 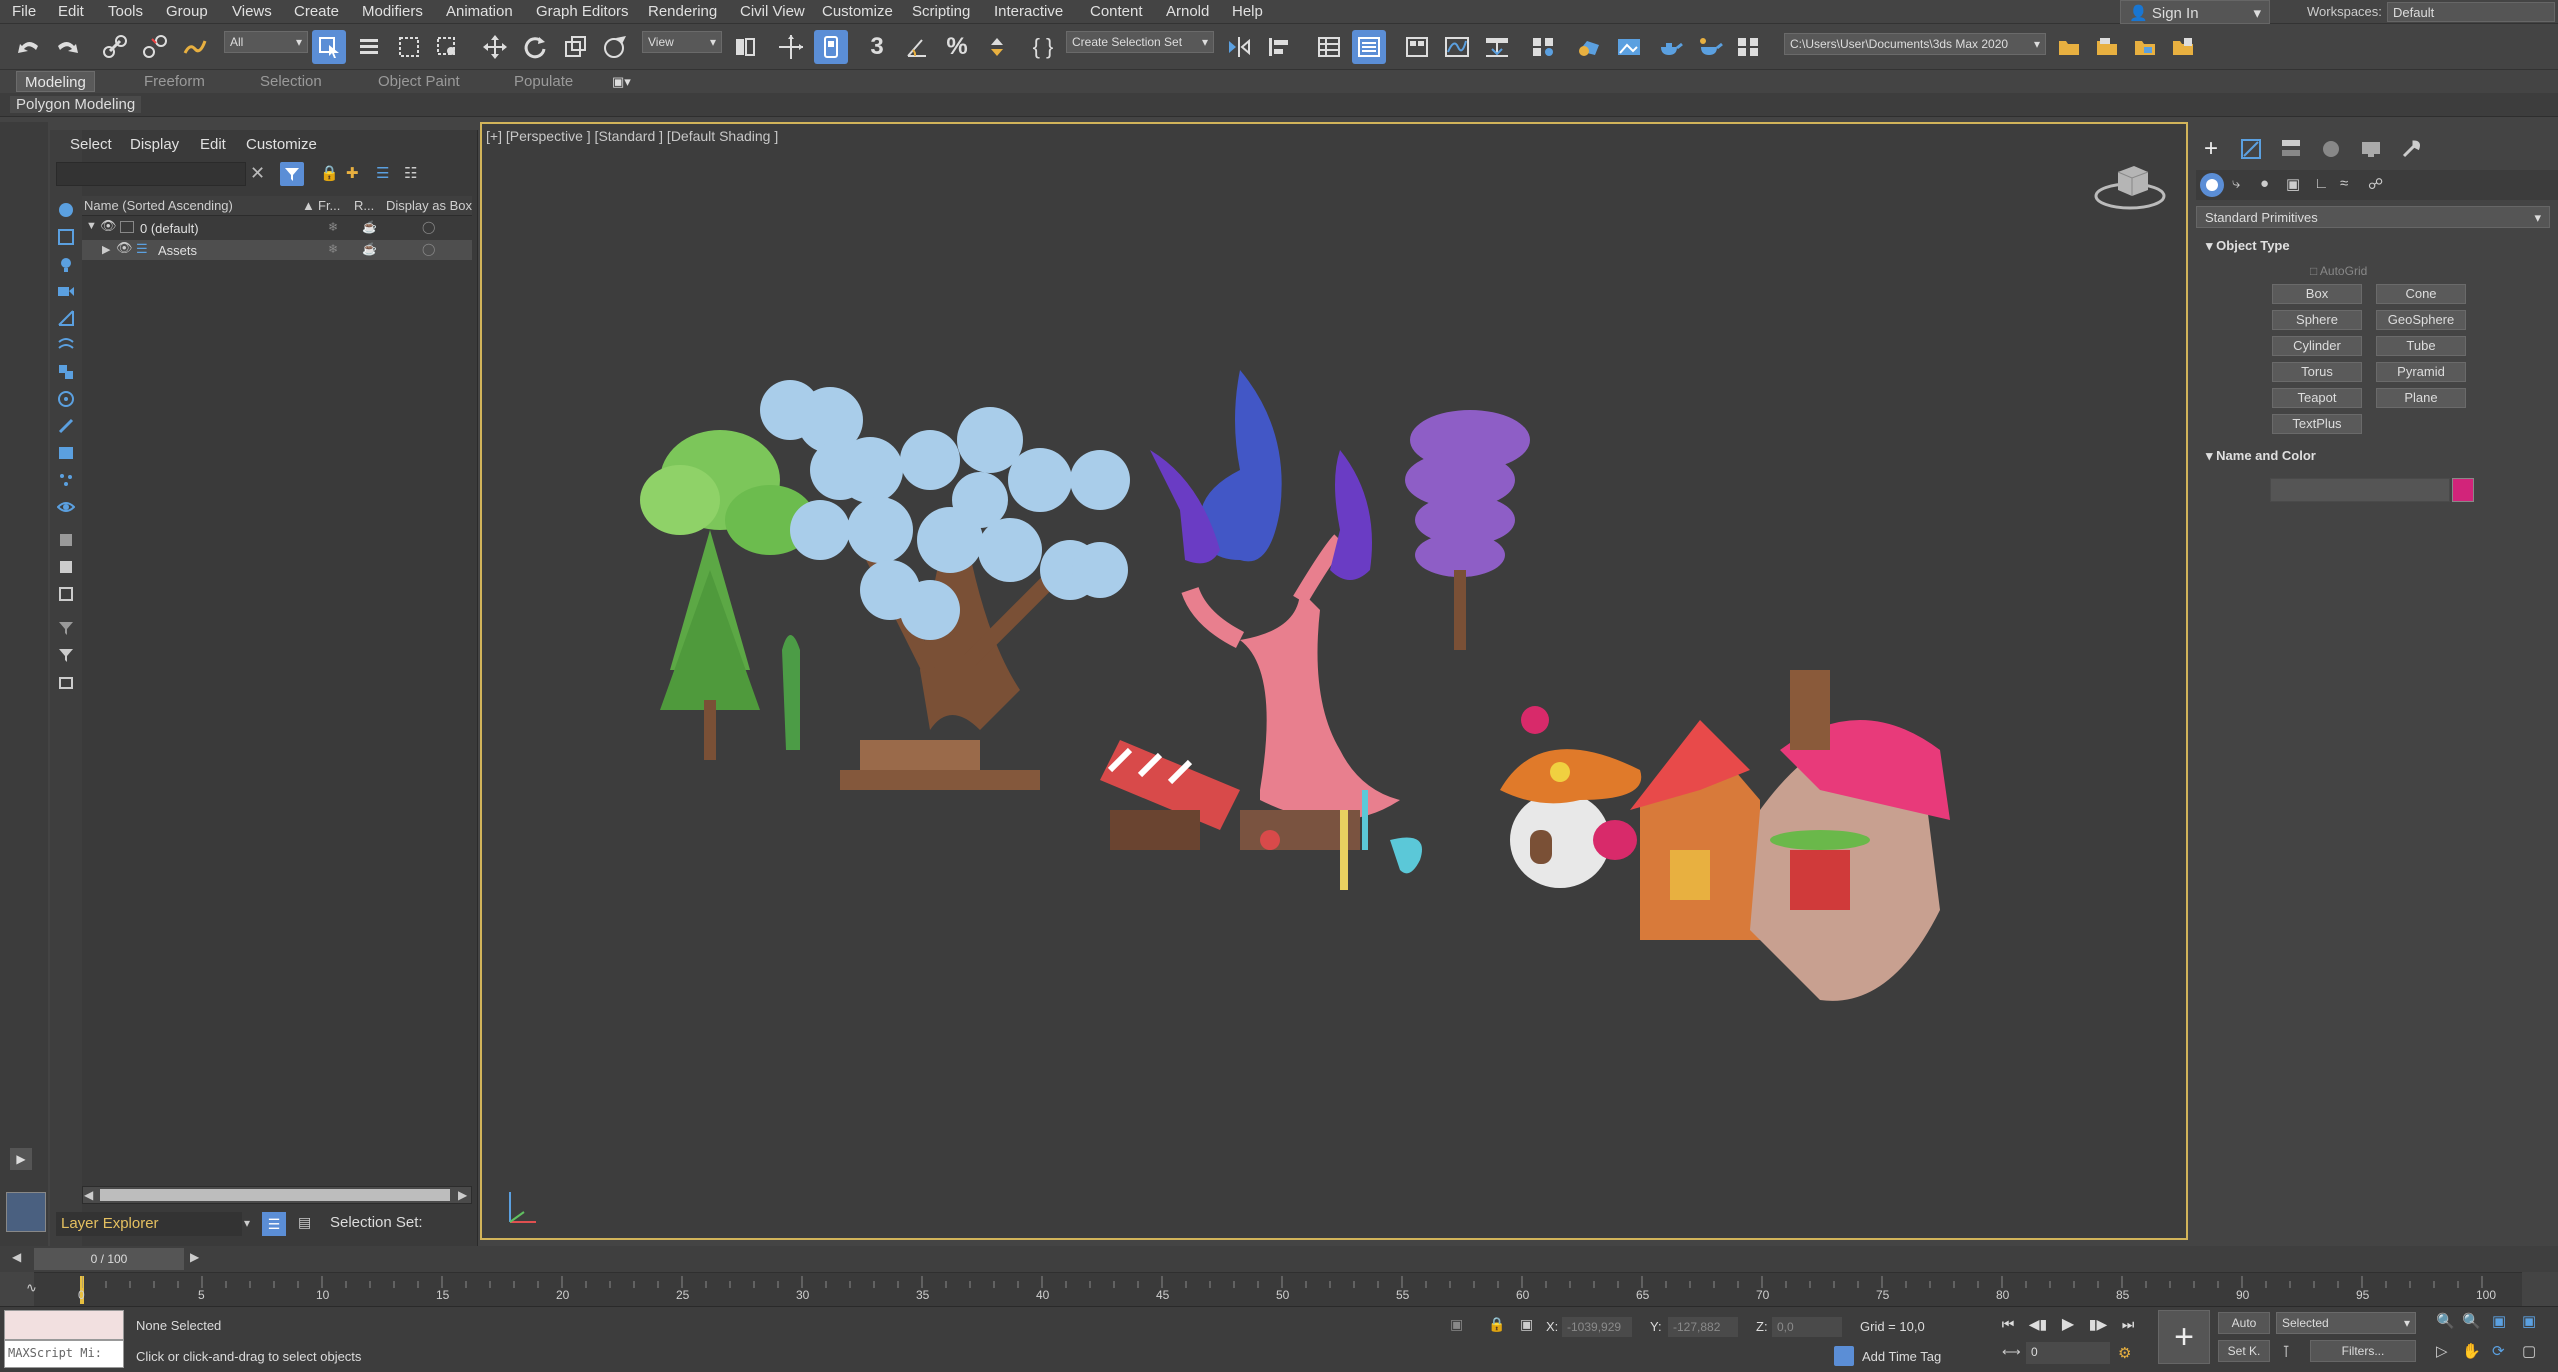 What do you see at coordinates (772, 11) in the screenshot?
I see `menu-civil-view: Civil View` at bounding box center [772, 11].